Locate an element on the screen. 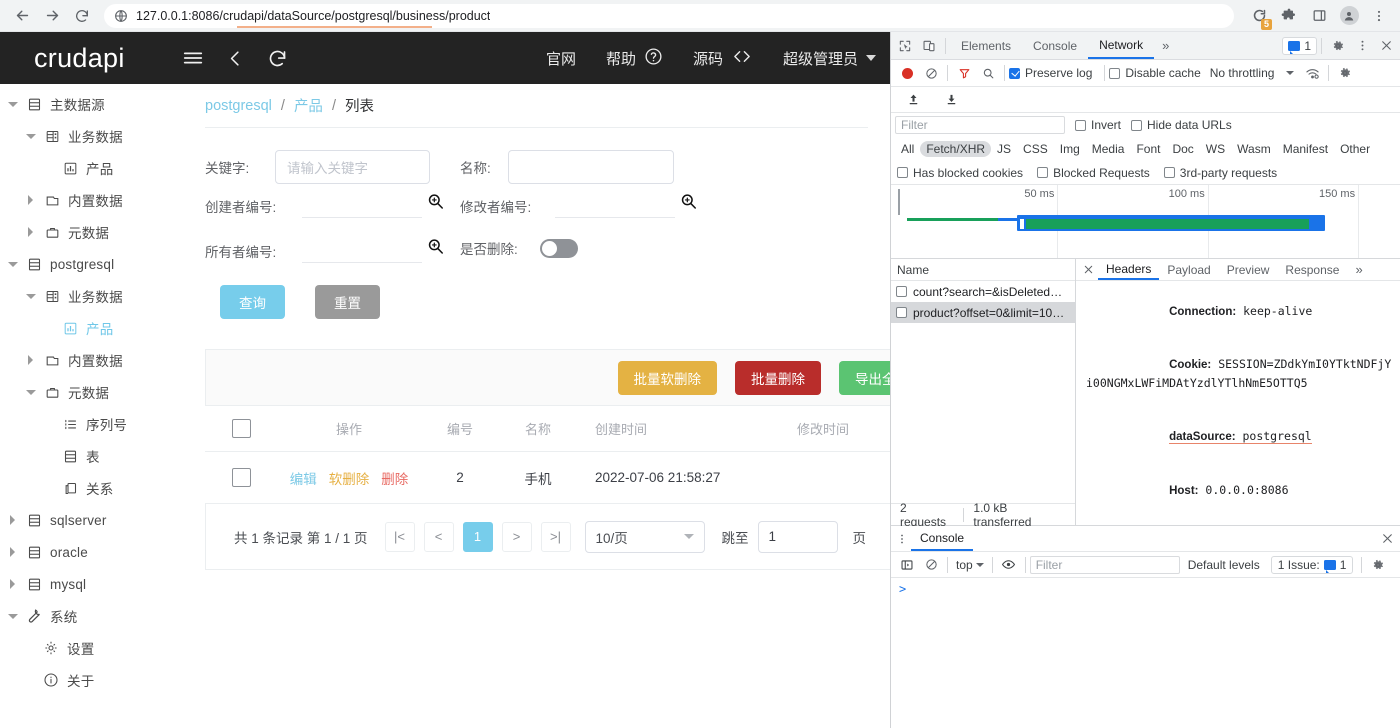  clear-prohibit-icon is located at coordinates (931, 73).